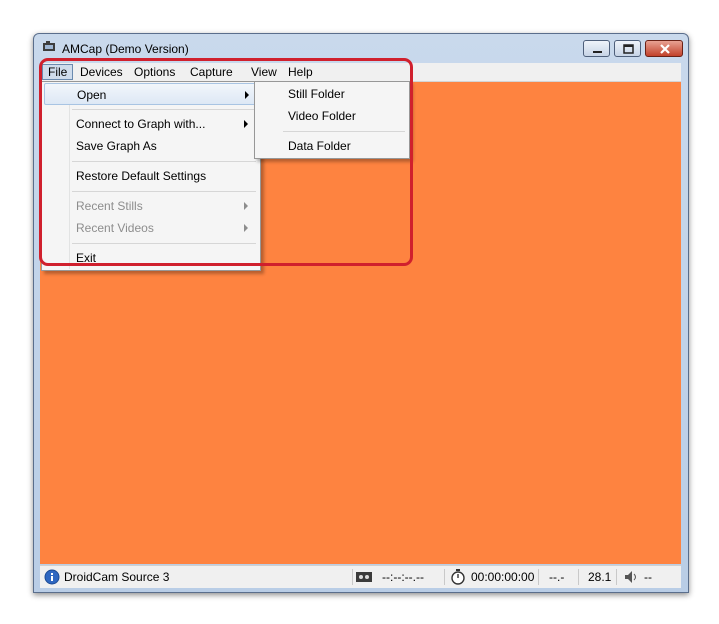 The width and height of the screenshot is (719, 624). Describe the element at coordinates (101, 72) in the screenshot. I see `menu-devices: Devices` at that location.